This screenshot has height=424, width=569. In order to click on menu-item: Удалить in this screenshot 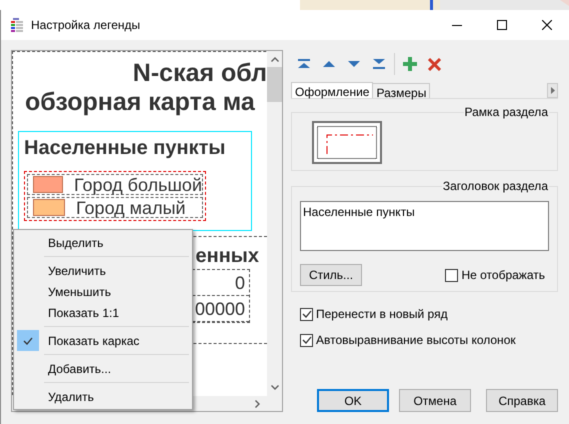, I will do `click(103, 396)`.